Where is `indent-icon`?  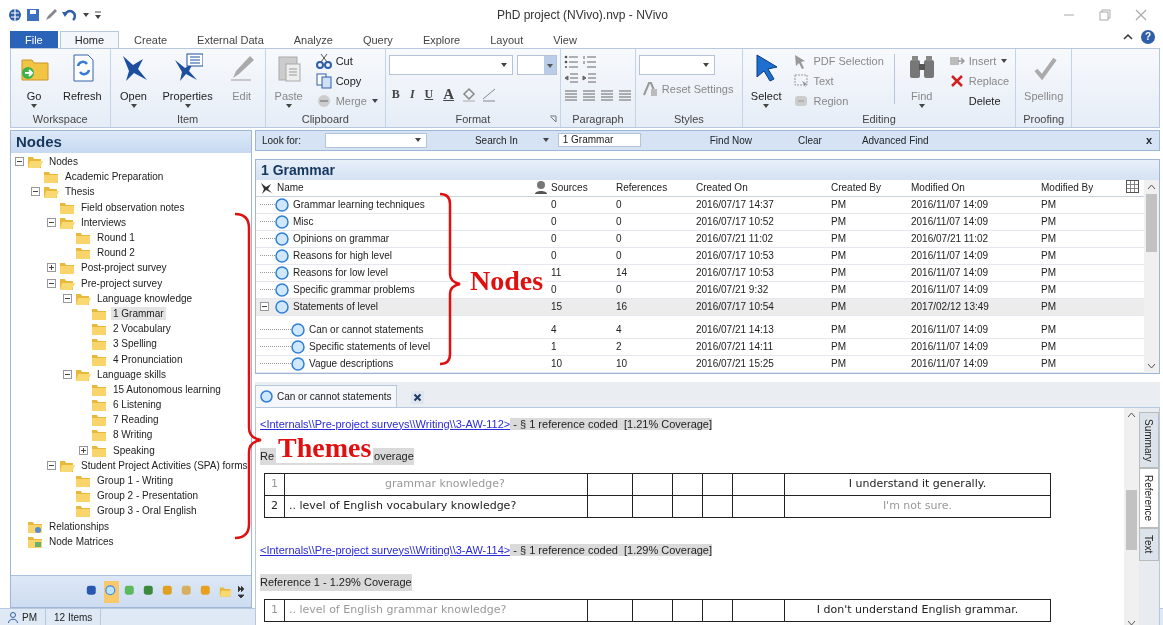
indent-icon is located at coordinates (588, 78).